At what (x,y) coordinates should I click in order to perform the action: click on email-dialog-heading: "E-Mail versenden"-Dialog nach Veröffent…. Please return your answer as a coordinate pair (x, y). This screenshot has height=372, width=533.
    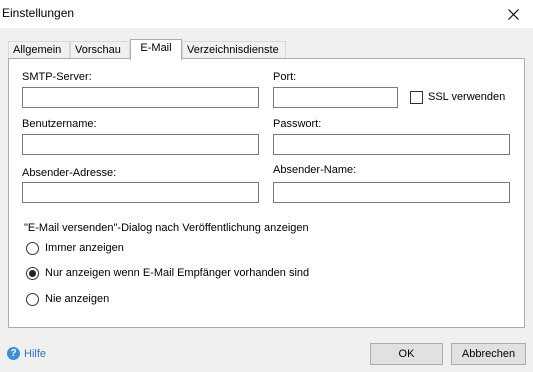
    Looking at the image, I should click on (166, 228).